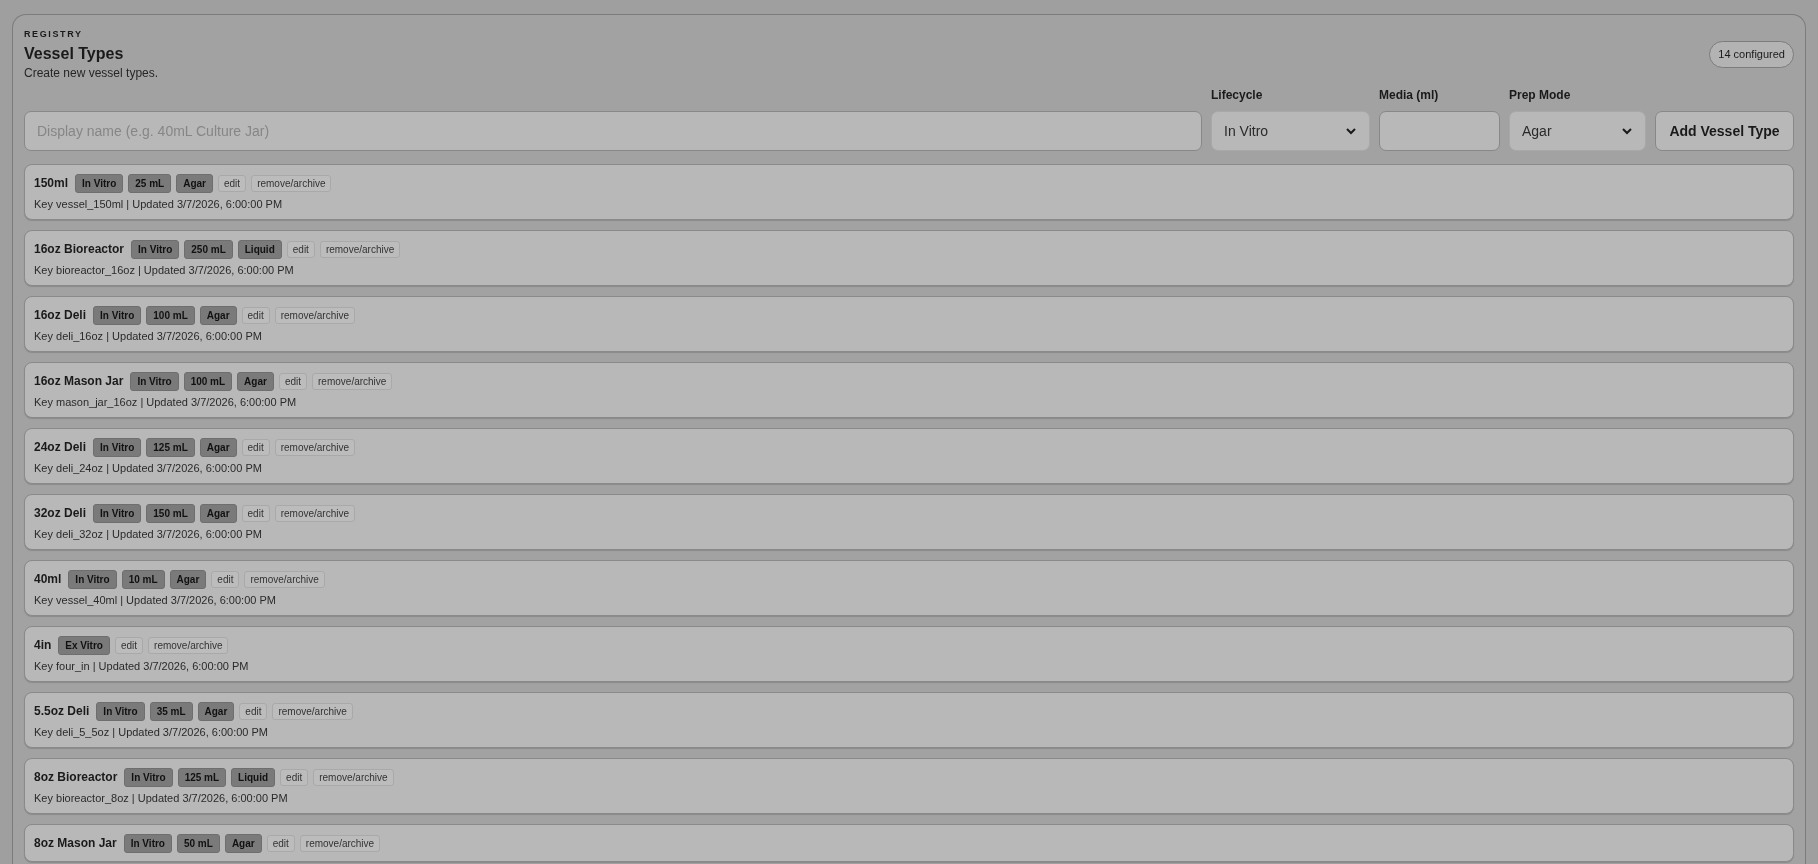 This screenshot has height=864, width=1818. What do you see at coordinates (43, 645) in the screenshot?
I see `vessel-name: 4in` at bounding box center [43, 645].